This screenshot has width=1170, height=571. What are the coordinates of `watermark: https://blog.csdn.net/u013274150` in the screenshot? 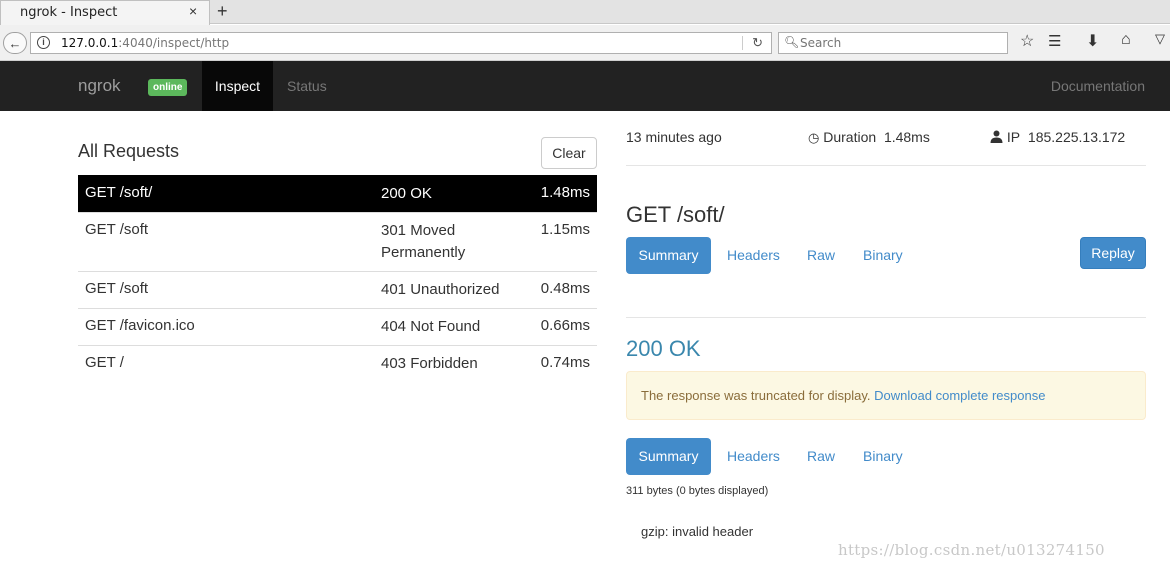 It's located at (971, 550).